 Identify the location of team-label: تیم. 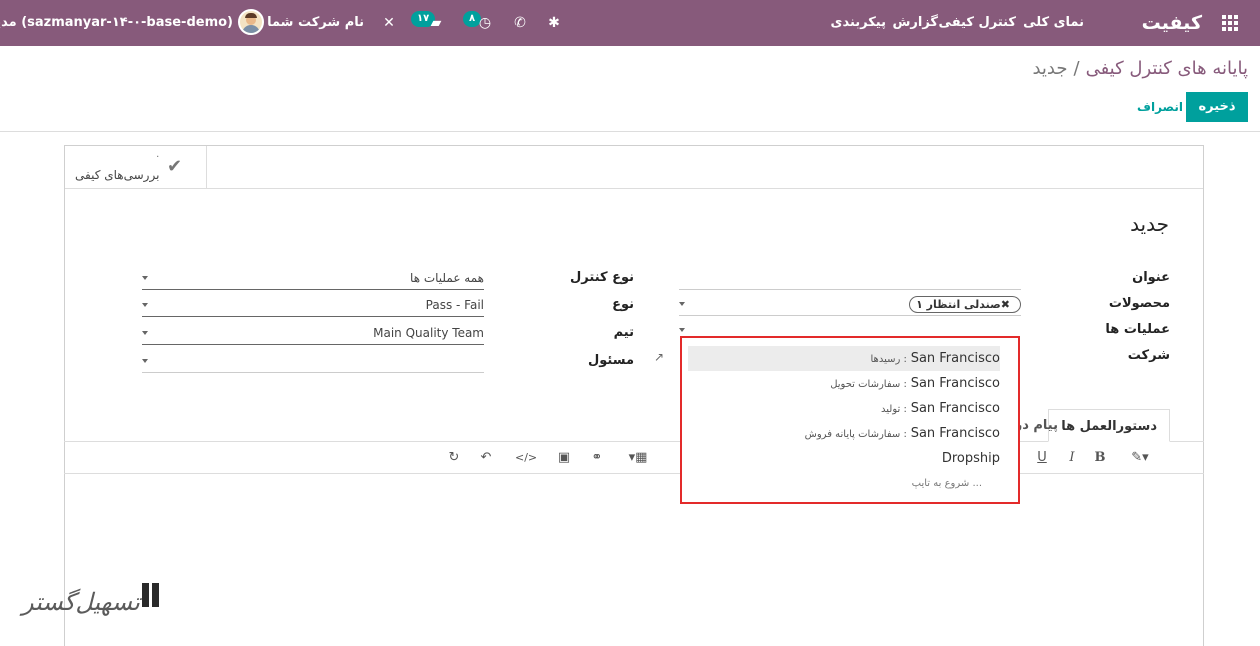
(623, 332).